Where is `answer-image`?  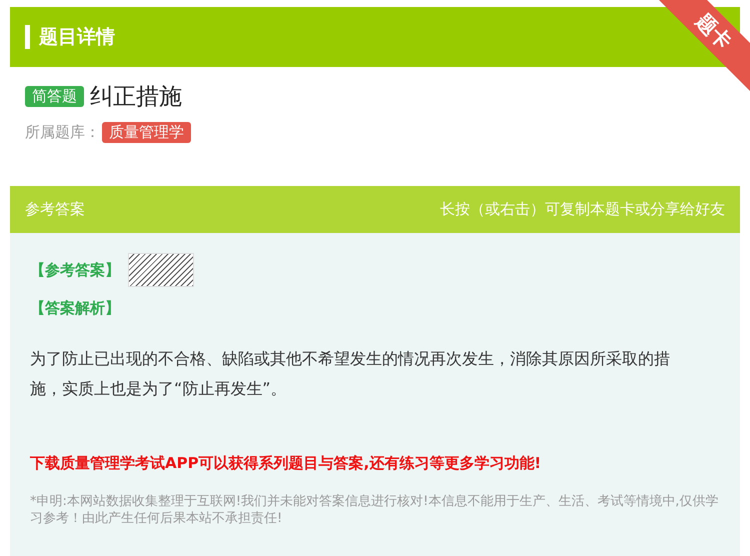 answer-image is located at coordinates (161, 270).